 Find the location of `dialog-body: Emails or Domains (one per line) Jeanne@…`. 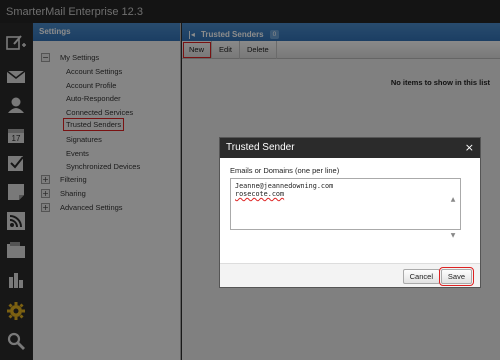

dialog-body: Emails or Domains (one per line) Jeanne@… is located at coordinates (350, 198).